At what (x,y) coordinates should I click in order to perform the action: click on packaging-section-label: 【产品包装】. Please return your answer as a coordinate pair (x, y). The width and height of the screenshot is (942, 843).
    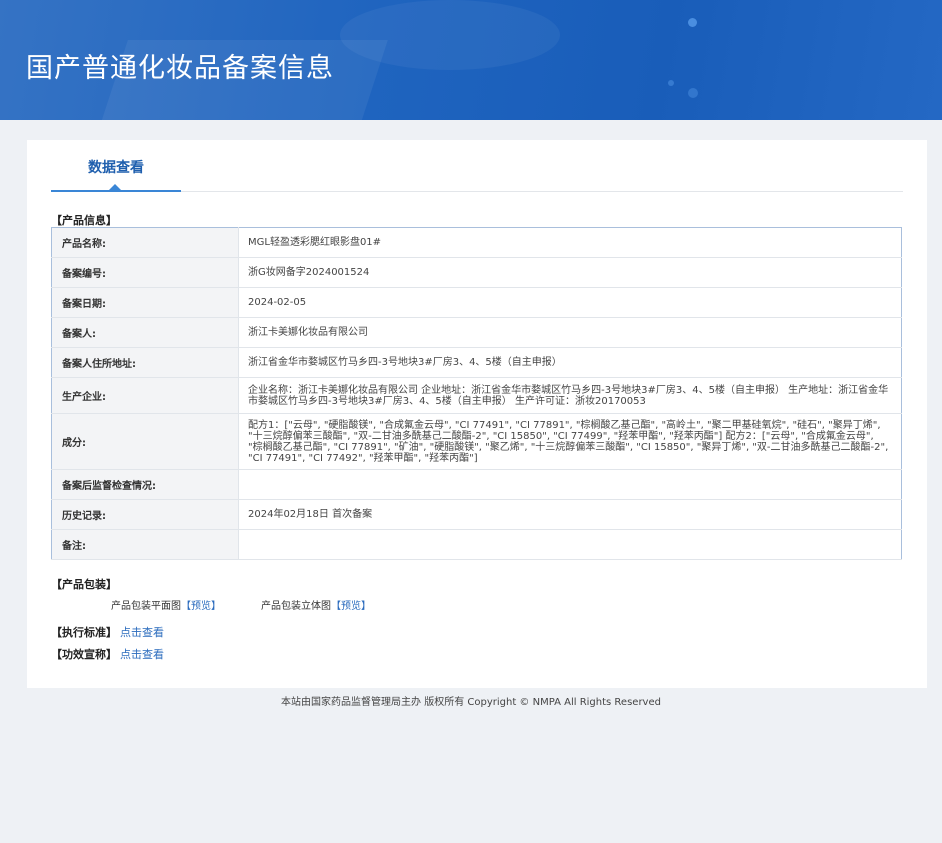
    Looking at the image, I should click on (84, 584).